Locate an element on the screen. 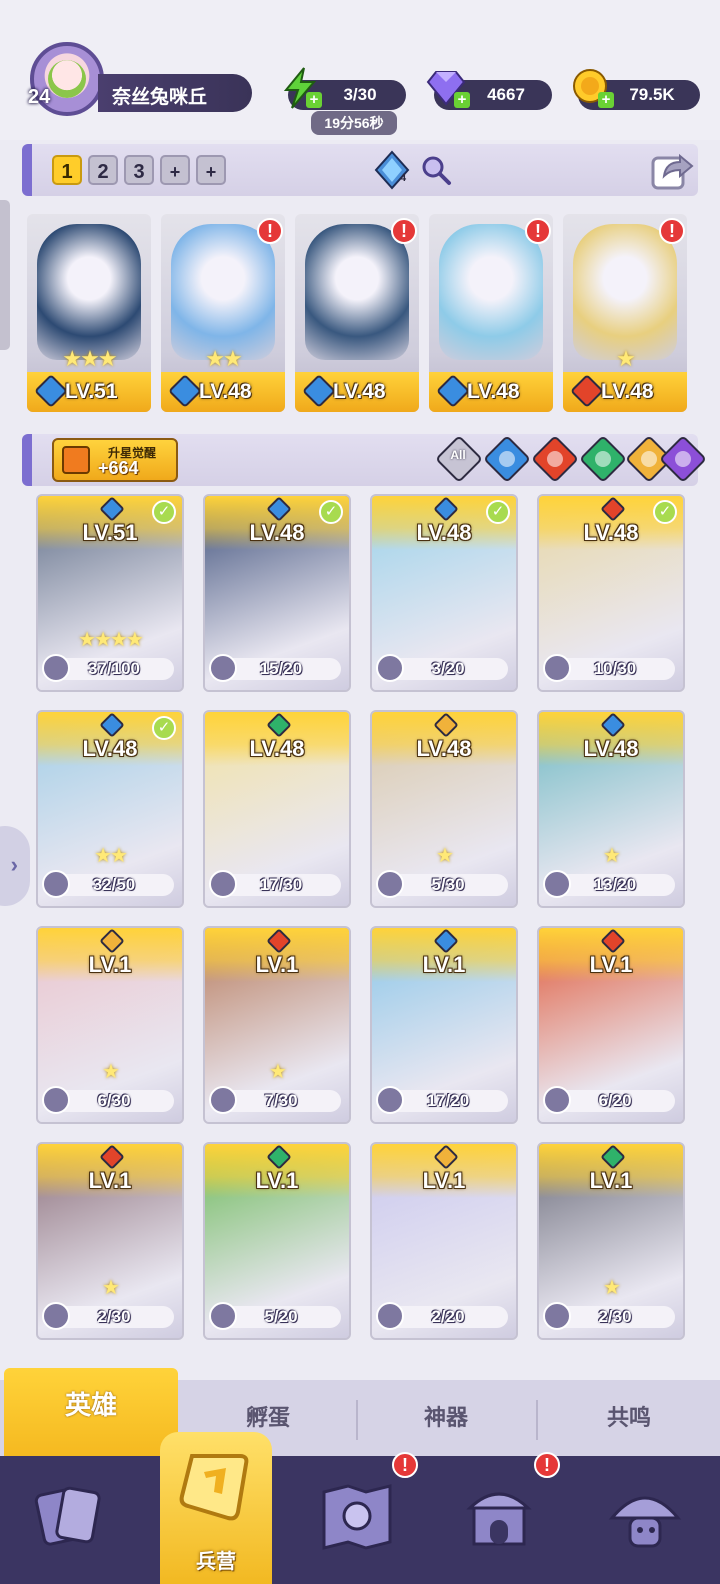 The image size is (720, 1584). map-book-icon is located at coordinates (357, 1517).